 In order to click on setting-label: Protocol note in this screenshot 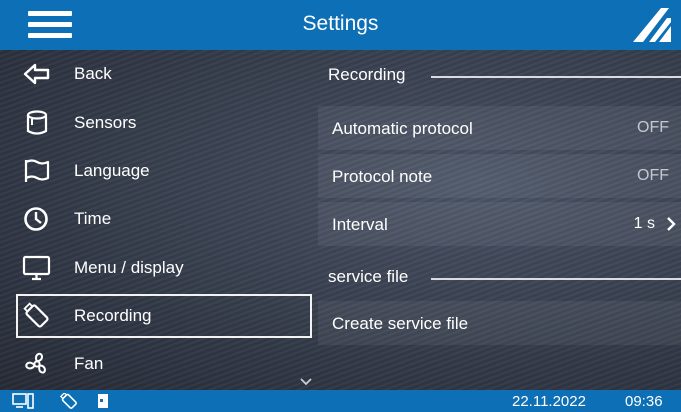, I will do `click(382, 176)`.